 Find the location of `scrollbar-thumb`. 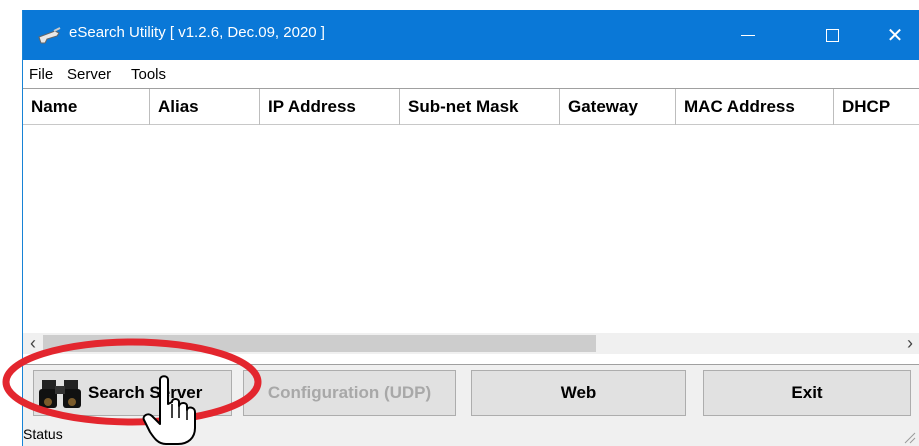

scrollbar-thumb is located at coordinates (319, 343).